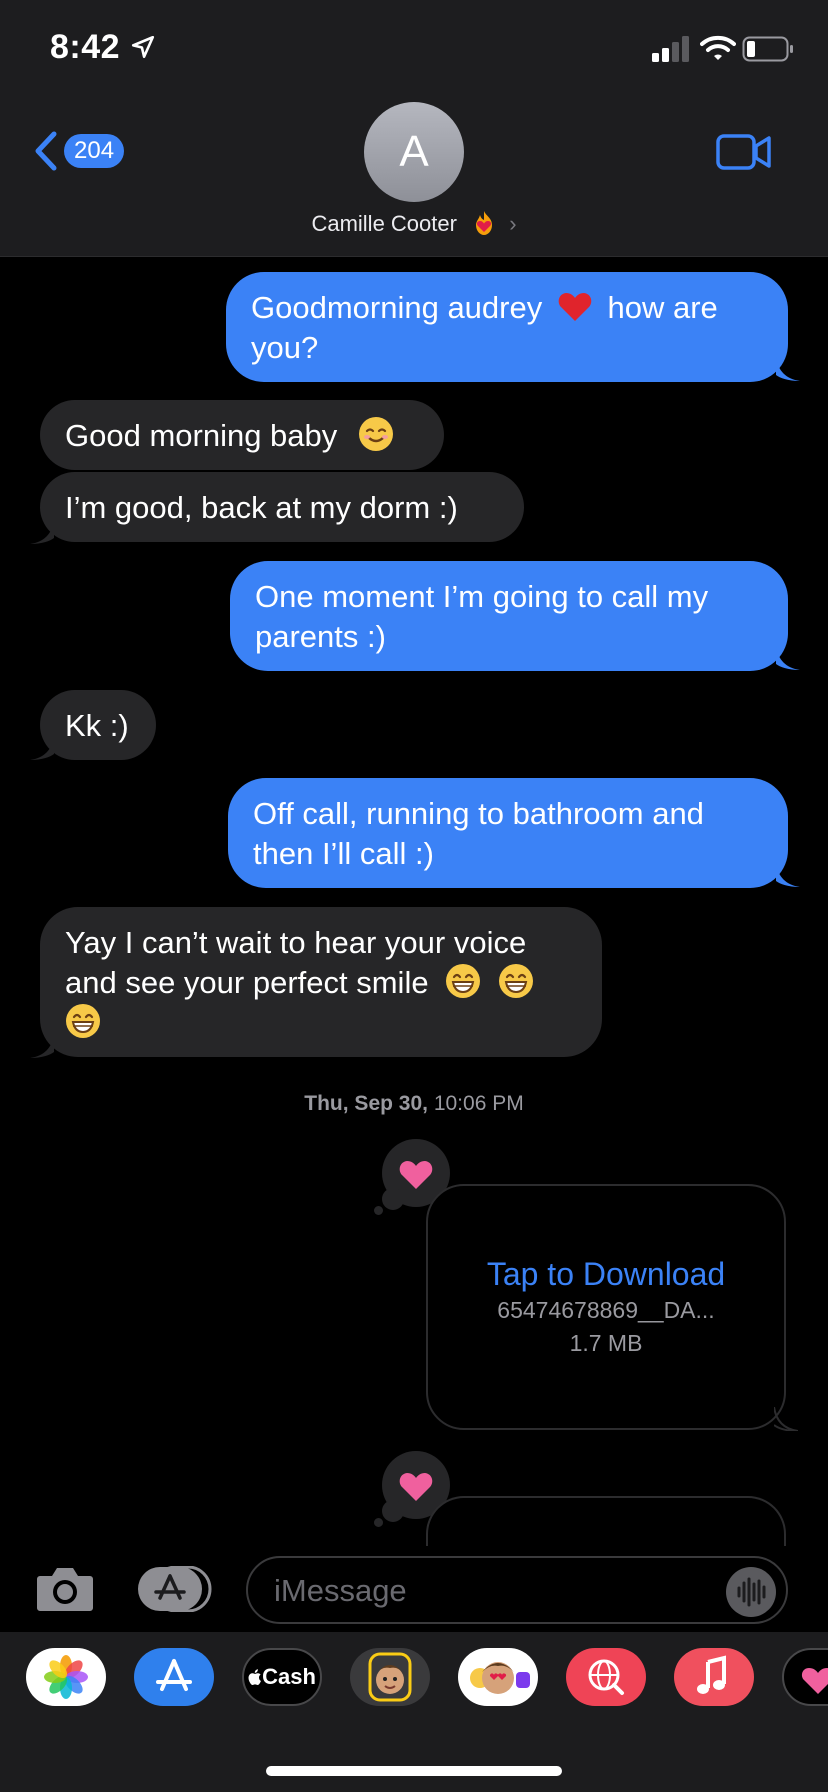 The height and width of the screenshot is (1792, 828). I want to click on apple-logo-icon, so click(254, 1677).